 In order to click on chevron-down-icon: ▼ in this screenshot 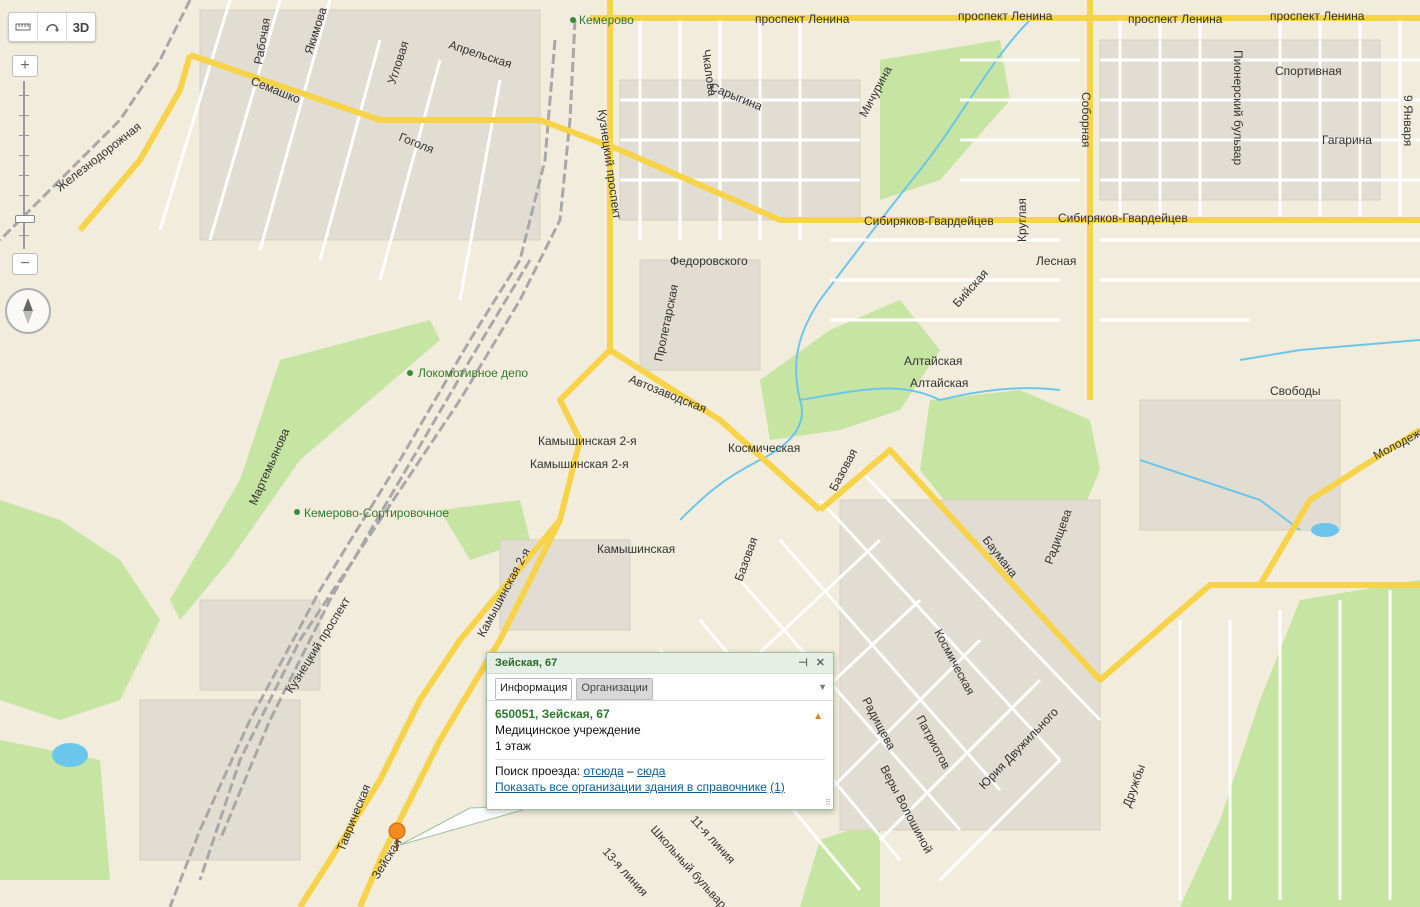, I will do `click(822, 687)`.